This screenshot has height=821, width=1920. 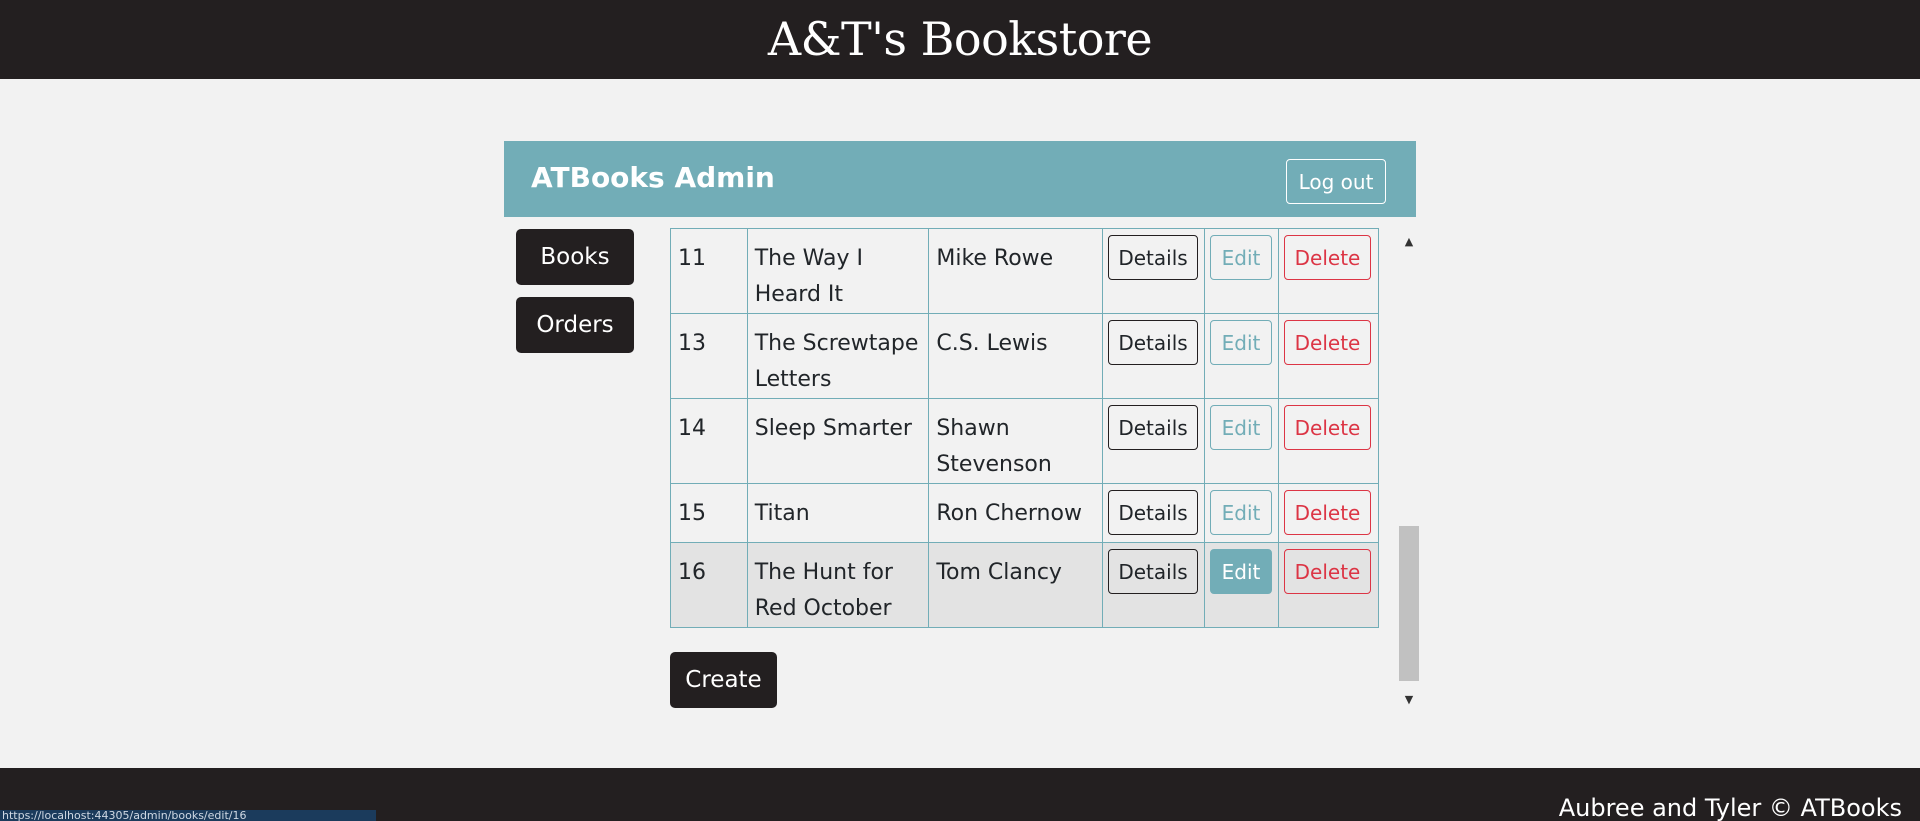 I want to click on logout-button: Log out, so click(x=1336, y=181).